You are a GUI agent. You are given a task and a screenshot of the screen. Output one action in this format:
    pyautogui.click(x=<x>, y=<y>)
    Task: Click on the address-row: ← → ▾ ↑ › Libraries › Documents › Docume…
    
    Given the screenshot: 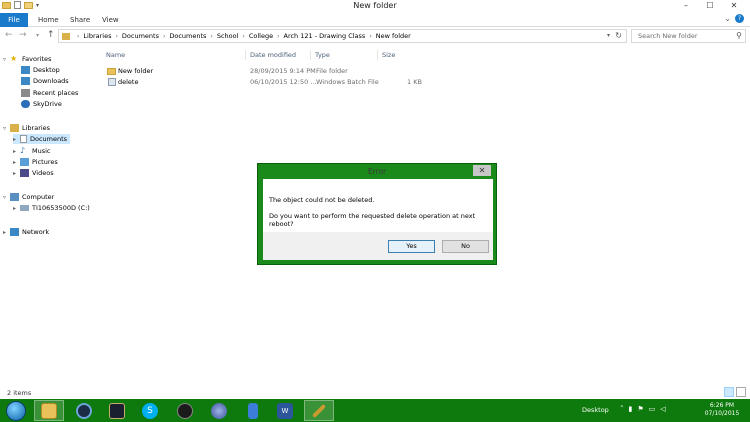 What is the action you would take?
    pyautogui.click(x=375, y=36)
    